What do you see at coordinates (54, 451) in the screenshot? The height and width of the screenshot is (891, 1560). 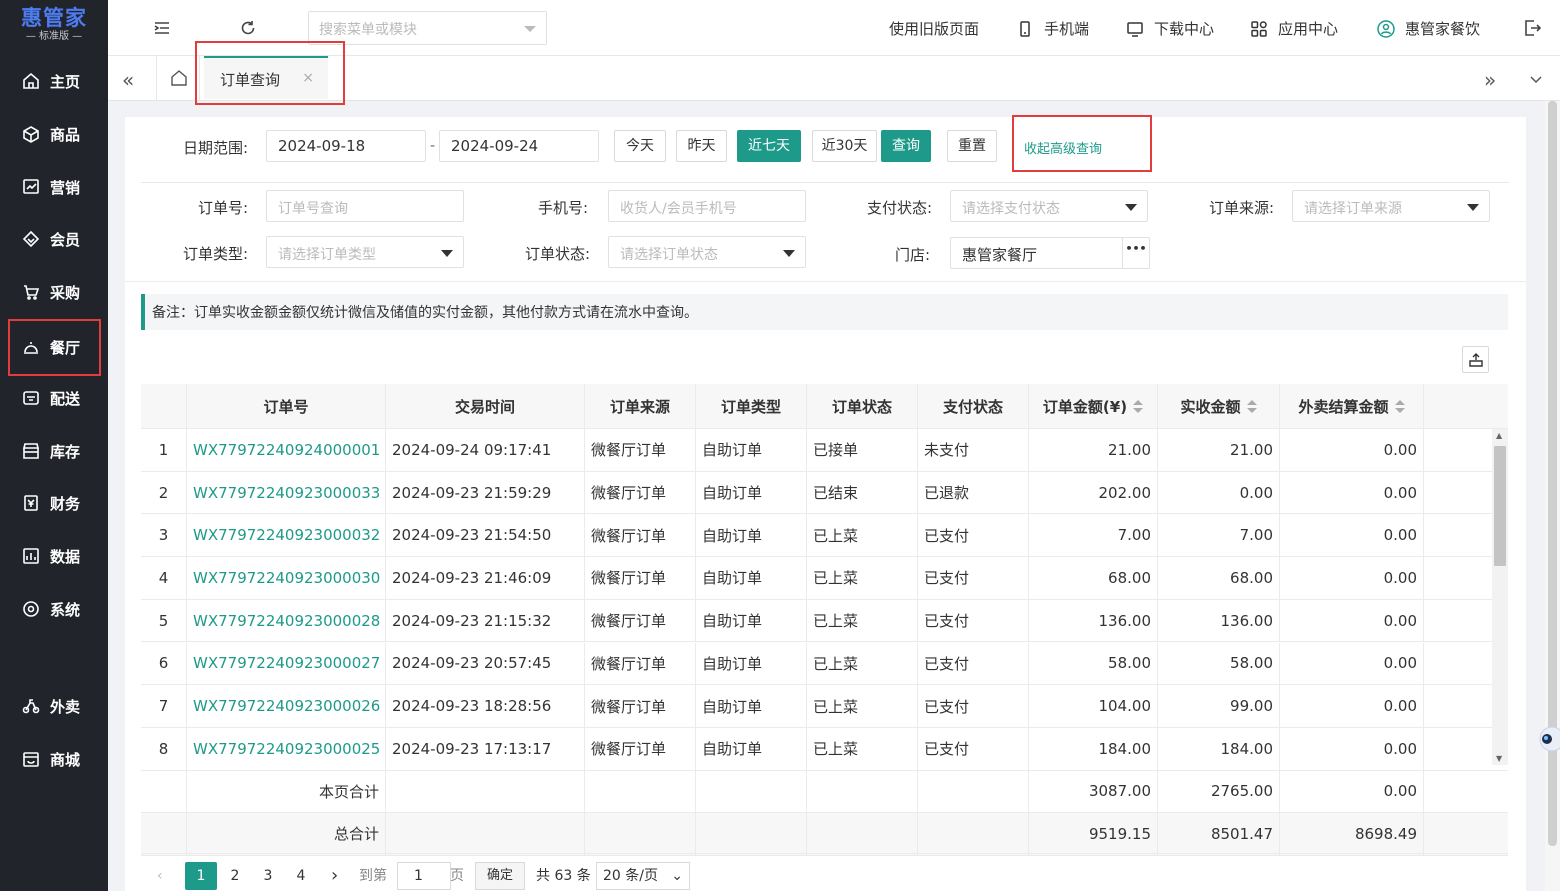 I see `sidebar-item-7: 库存` at bounding box center [54, 451].